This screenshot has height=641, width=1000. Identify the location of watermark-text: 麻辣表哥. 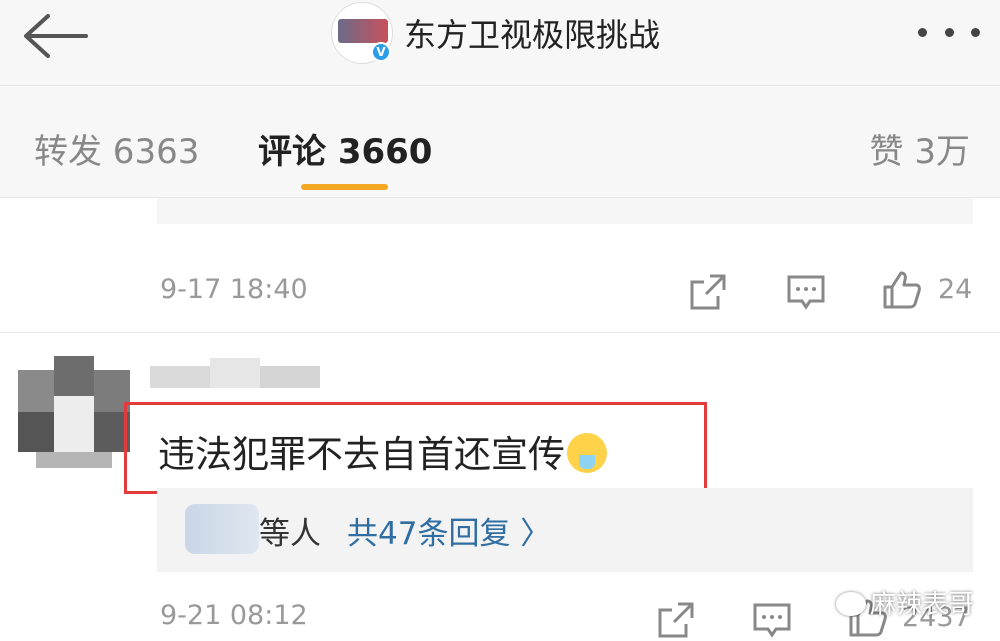
(922, 605).